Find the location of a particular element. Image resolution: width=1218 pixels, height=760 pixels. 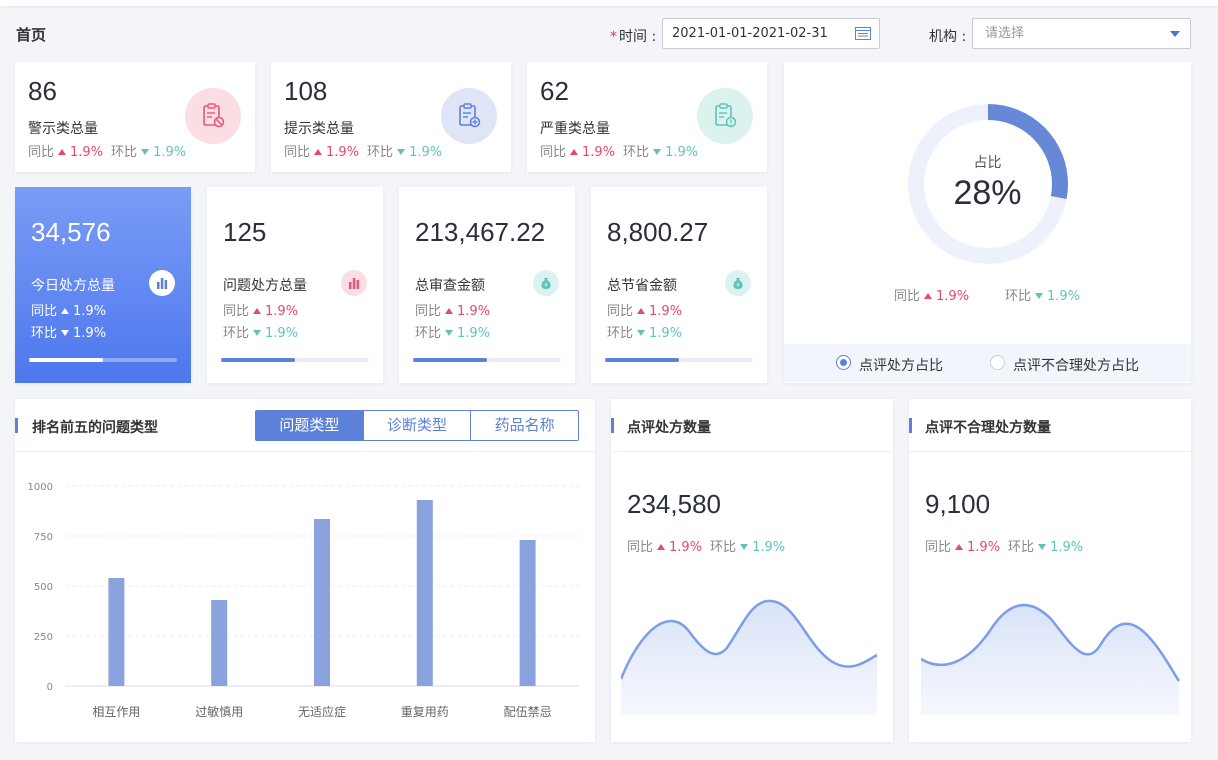

bar-chart: 0 250 500 750 1000 相互作用 过敏慎用 无适应症 重复用药 配伍禁忌 is located at coordinates (303, 600).